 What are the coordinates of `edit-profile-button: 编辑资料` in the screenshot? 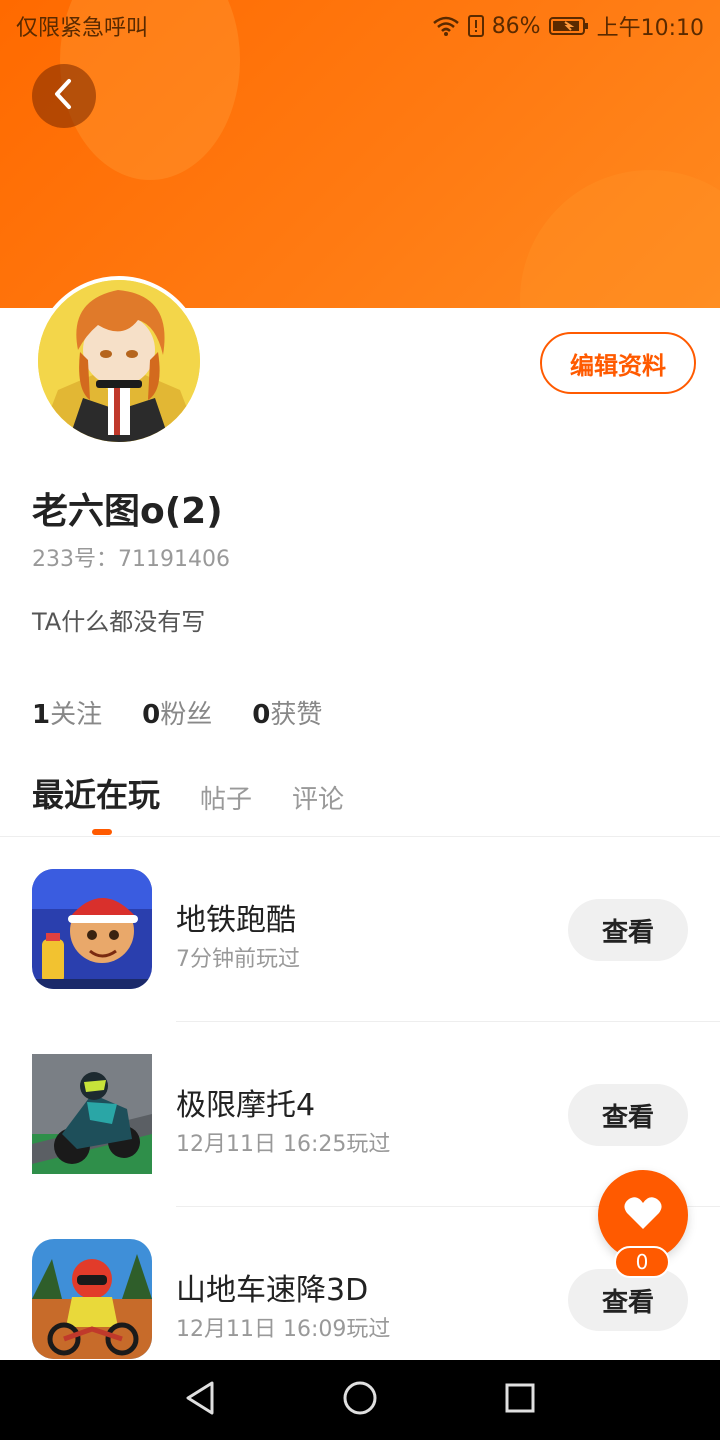 It's located at (618, 363).